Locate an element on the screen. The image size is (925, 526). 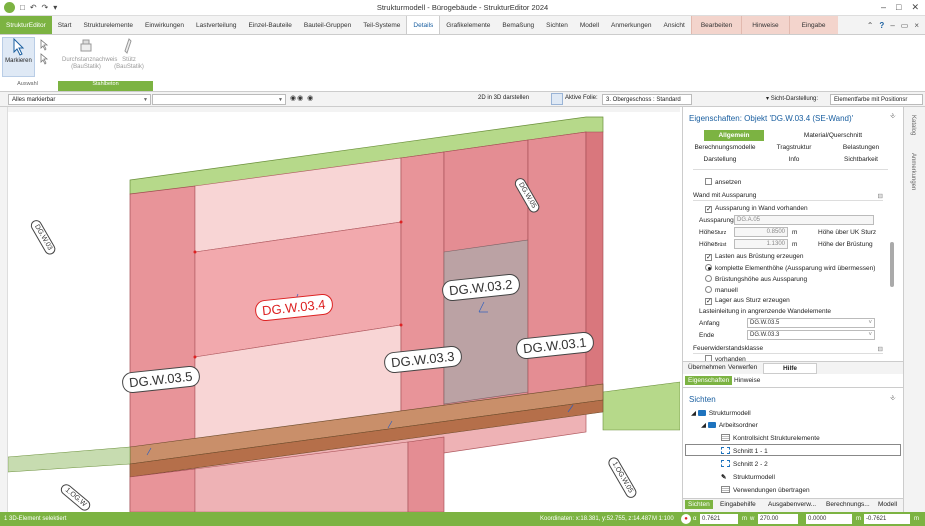
tab-start: Start is located at coordinates (65, 25).